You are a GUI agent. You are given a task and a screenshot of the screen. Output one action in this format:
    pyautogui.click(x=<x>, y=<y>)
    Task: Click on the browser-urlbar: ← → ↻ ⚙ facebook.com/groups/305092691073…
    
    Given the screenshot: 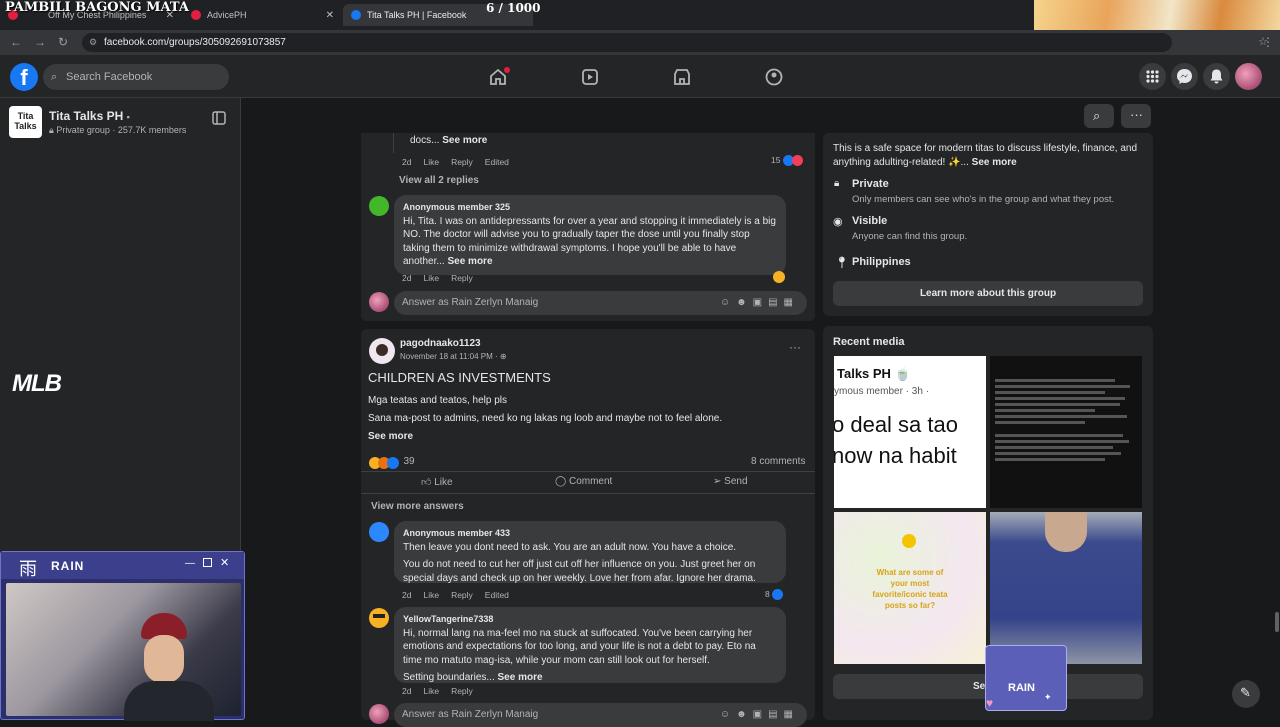 What is the action you would take?
    pyautogui.click(x=640, y=42)
    